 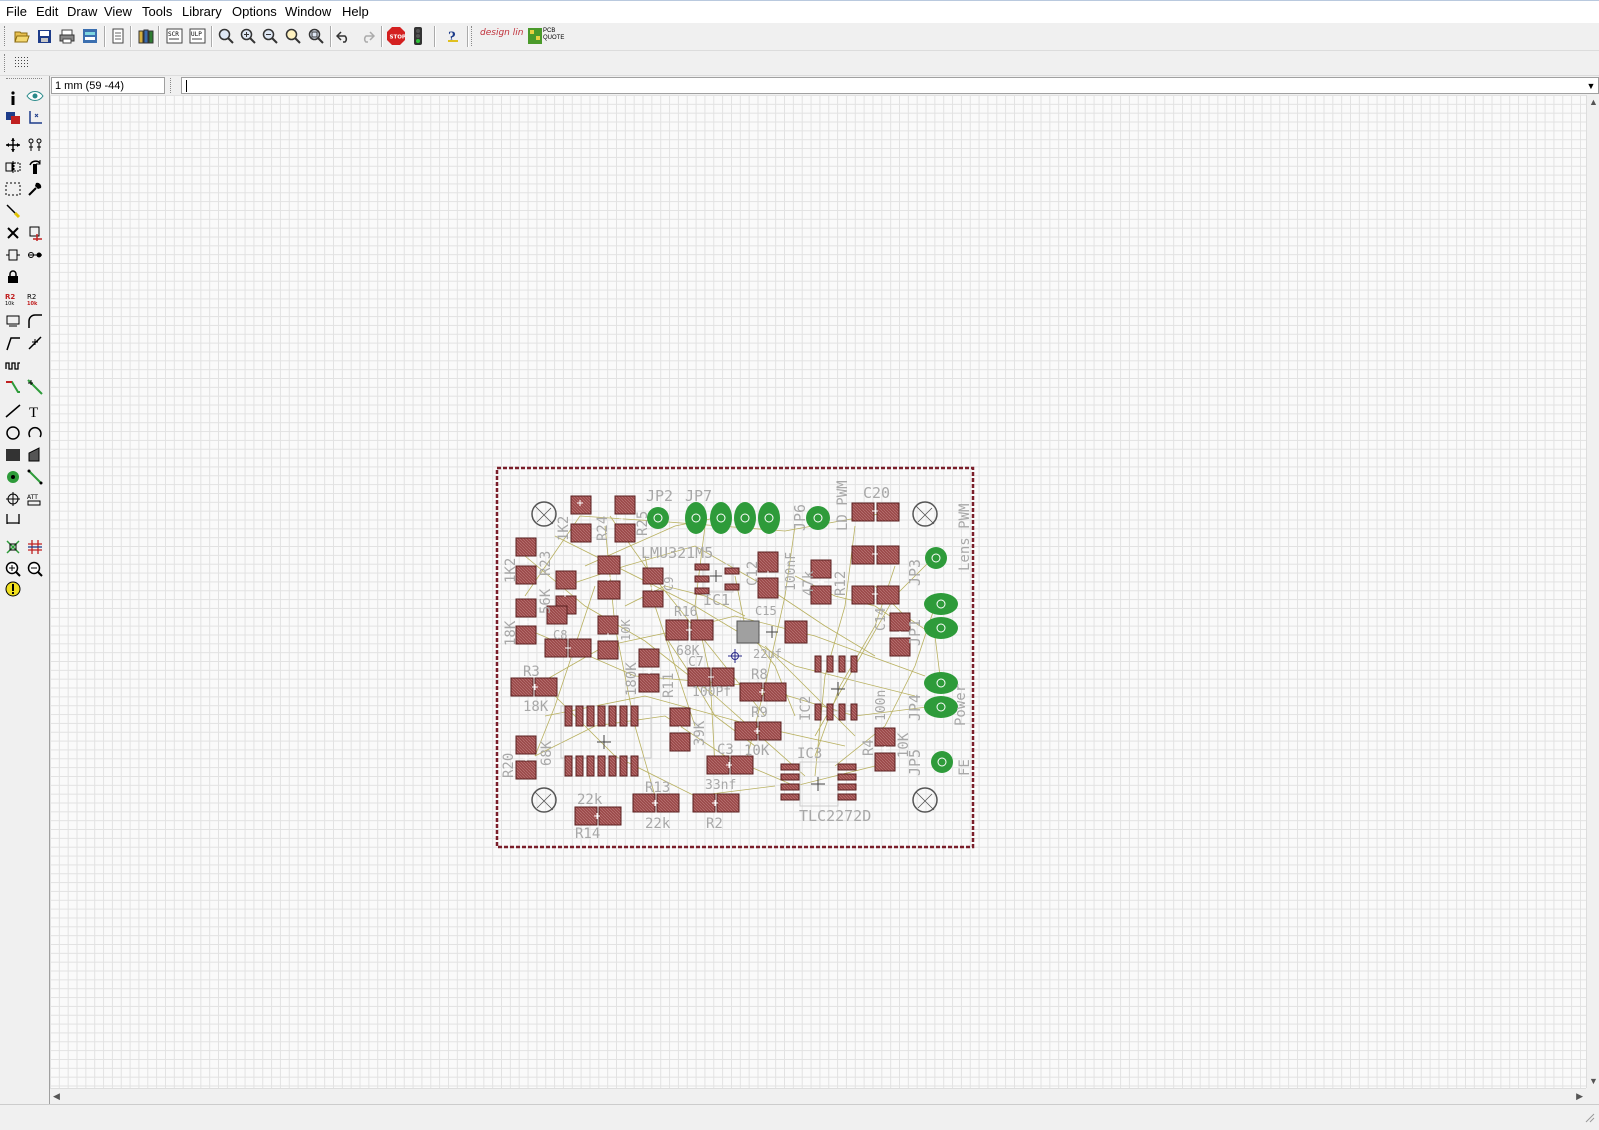 I want to click on help-icon: ?, so click(x=453, y=36).